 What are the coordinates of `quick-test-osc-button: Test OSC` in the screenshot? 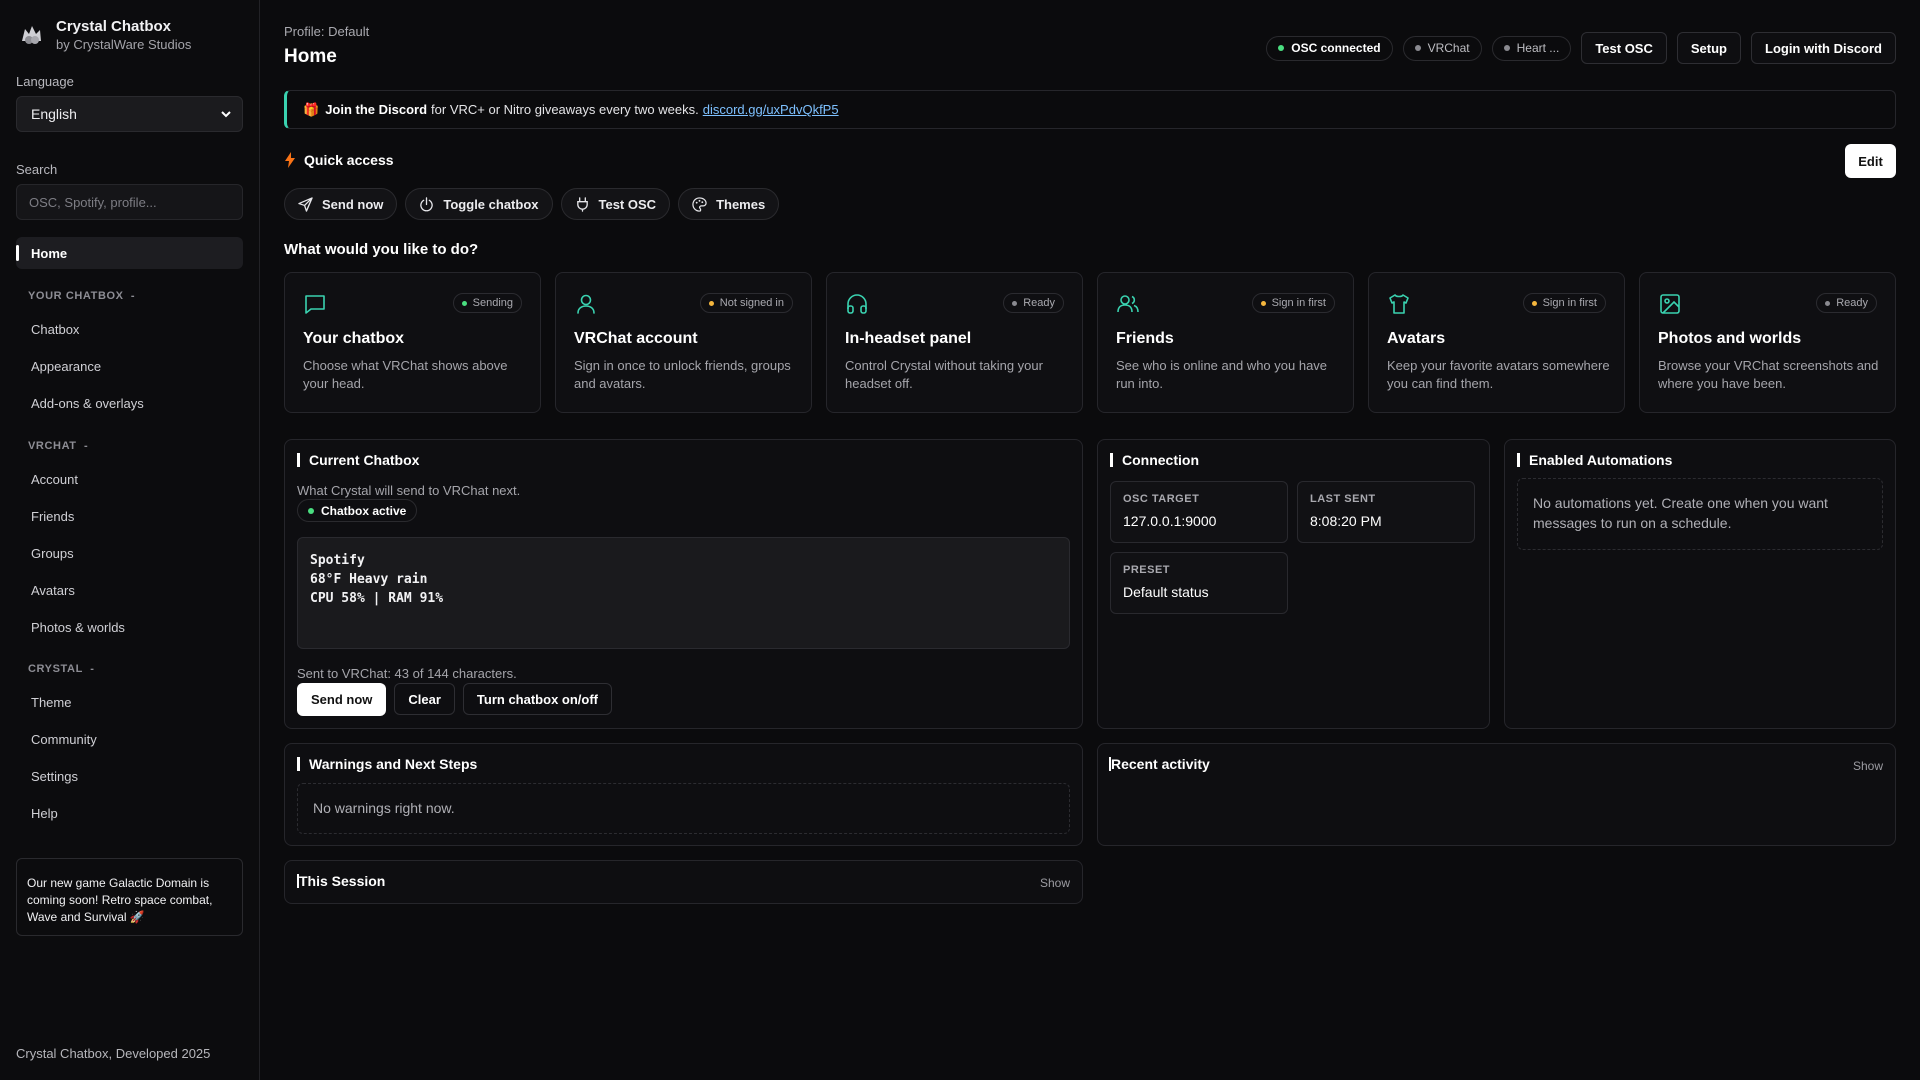 It's located at (615, 204).